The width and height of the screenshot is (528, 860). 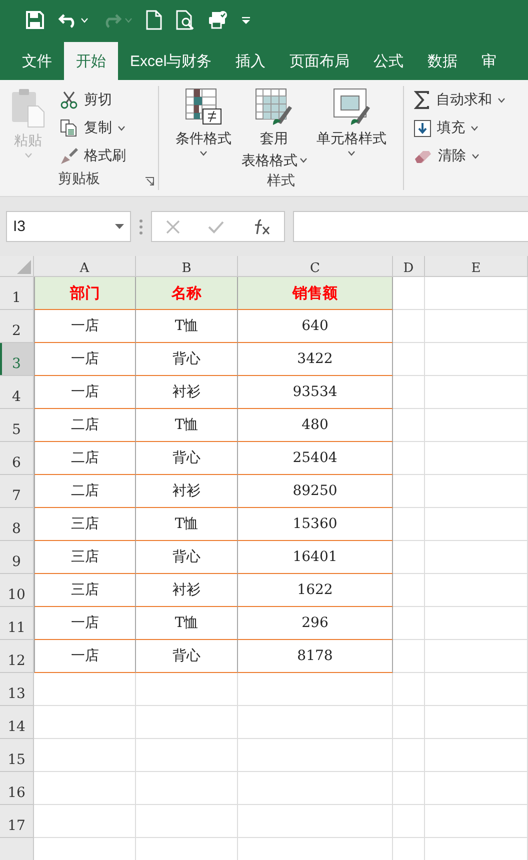 What do you see at coordinates (173, 227) in the screenshot?
I see `cancel-icon` at bounding box center [173, 227].